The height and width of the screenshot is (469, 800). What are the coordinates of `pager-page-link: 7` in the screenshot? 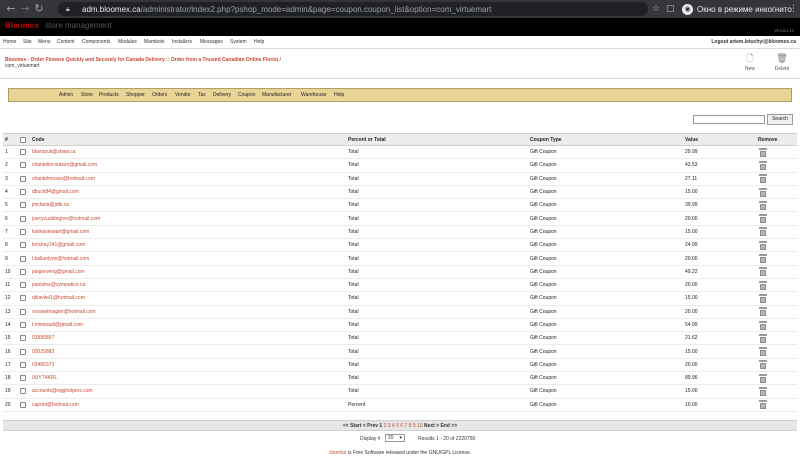 It's located at (405, 426).